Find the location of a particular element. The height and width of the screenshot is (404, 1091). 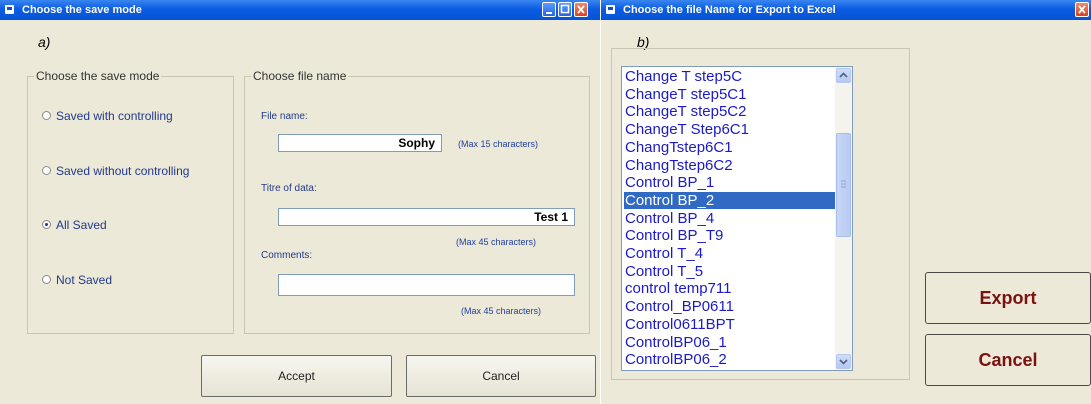

comments-note: (Max 45 characters) is located at coordinates (501, 311).